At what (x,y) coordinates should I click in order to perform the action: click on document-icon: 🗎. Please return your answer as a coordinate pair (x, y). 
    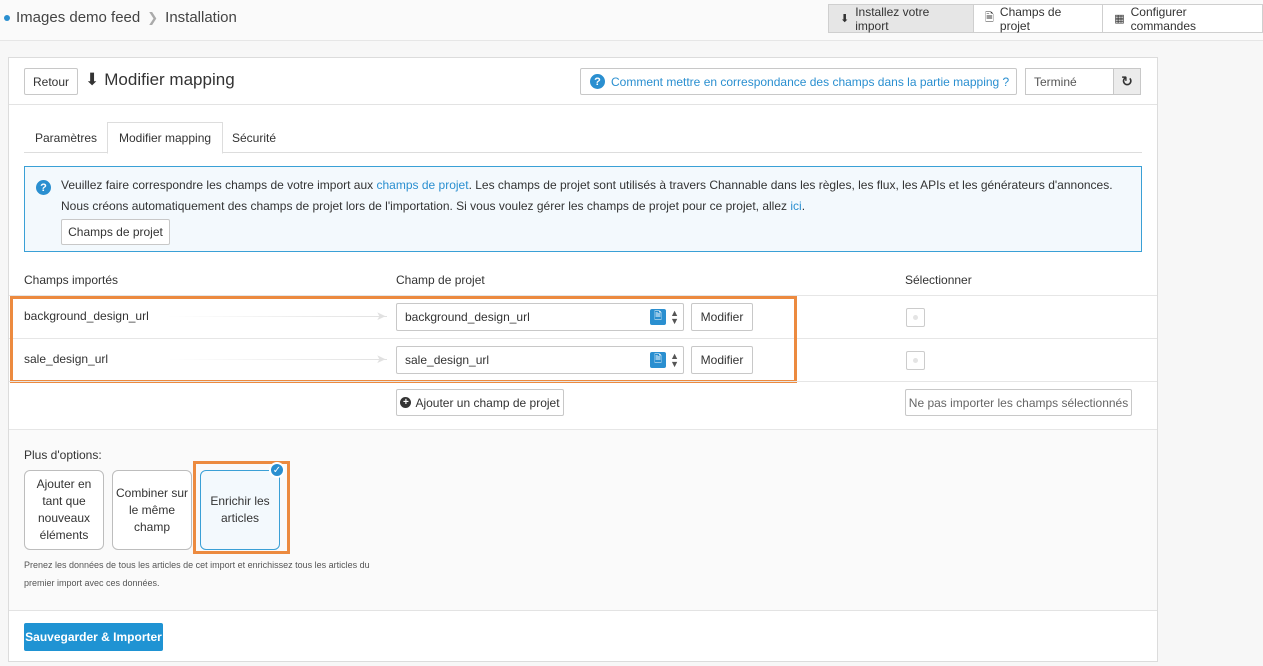
    Looking at the image, I should click on (989, 18).